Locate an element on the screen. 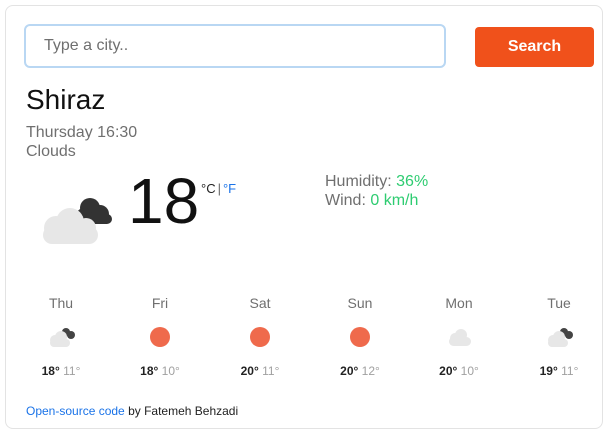 The image size is (610, 436). forecast-day: Fri 18° 10° is located at coordinates (160, 336).